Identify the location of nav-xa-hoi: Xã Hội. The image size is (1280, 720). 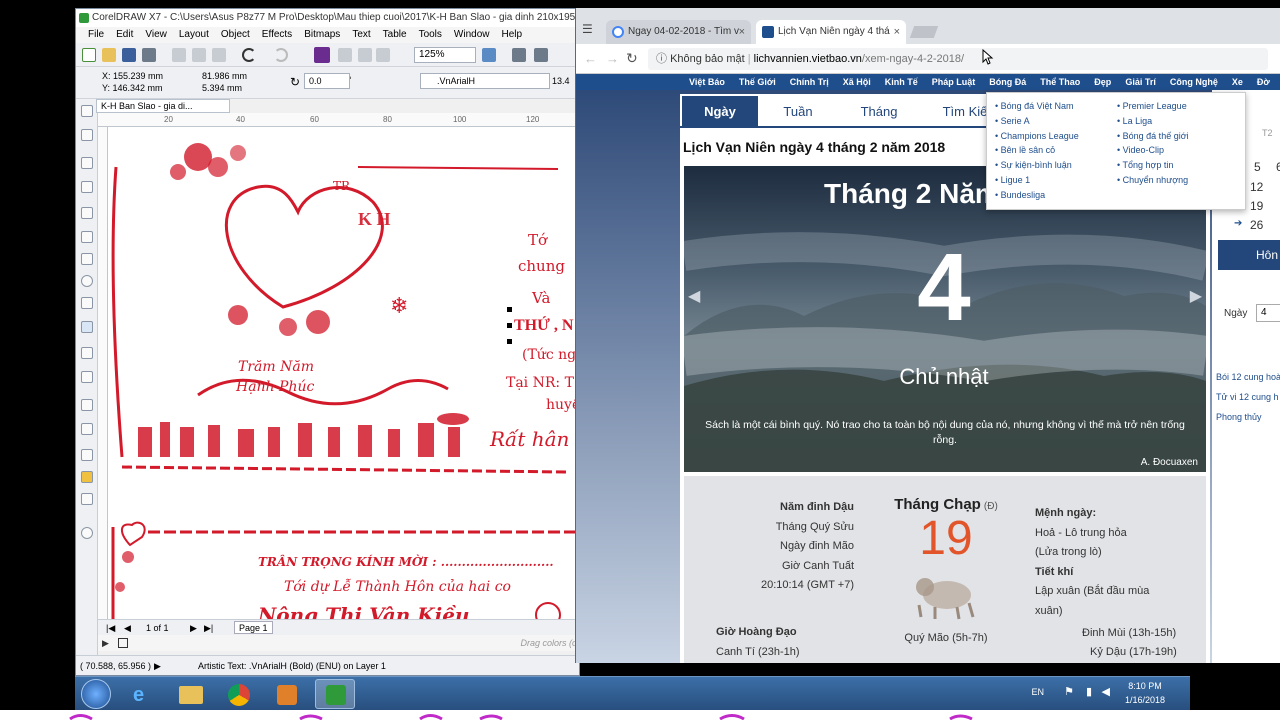
(857, 82).